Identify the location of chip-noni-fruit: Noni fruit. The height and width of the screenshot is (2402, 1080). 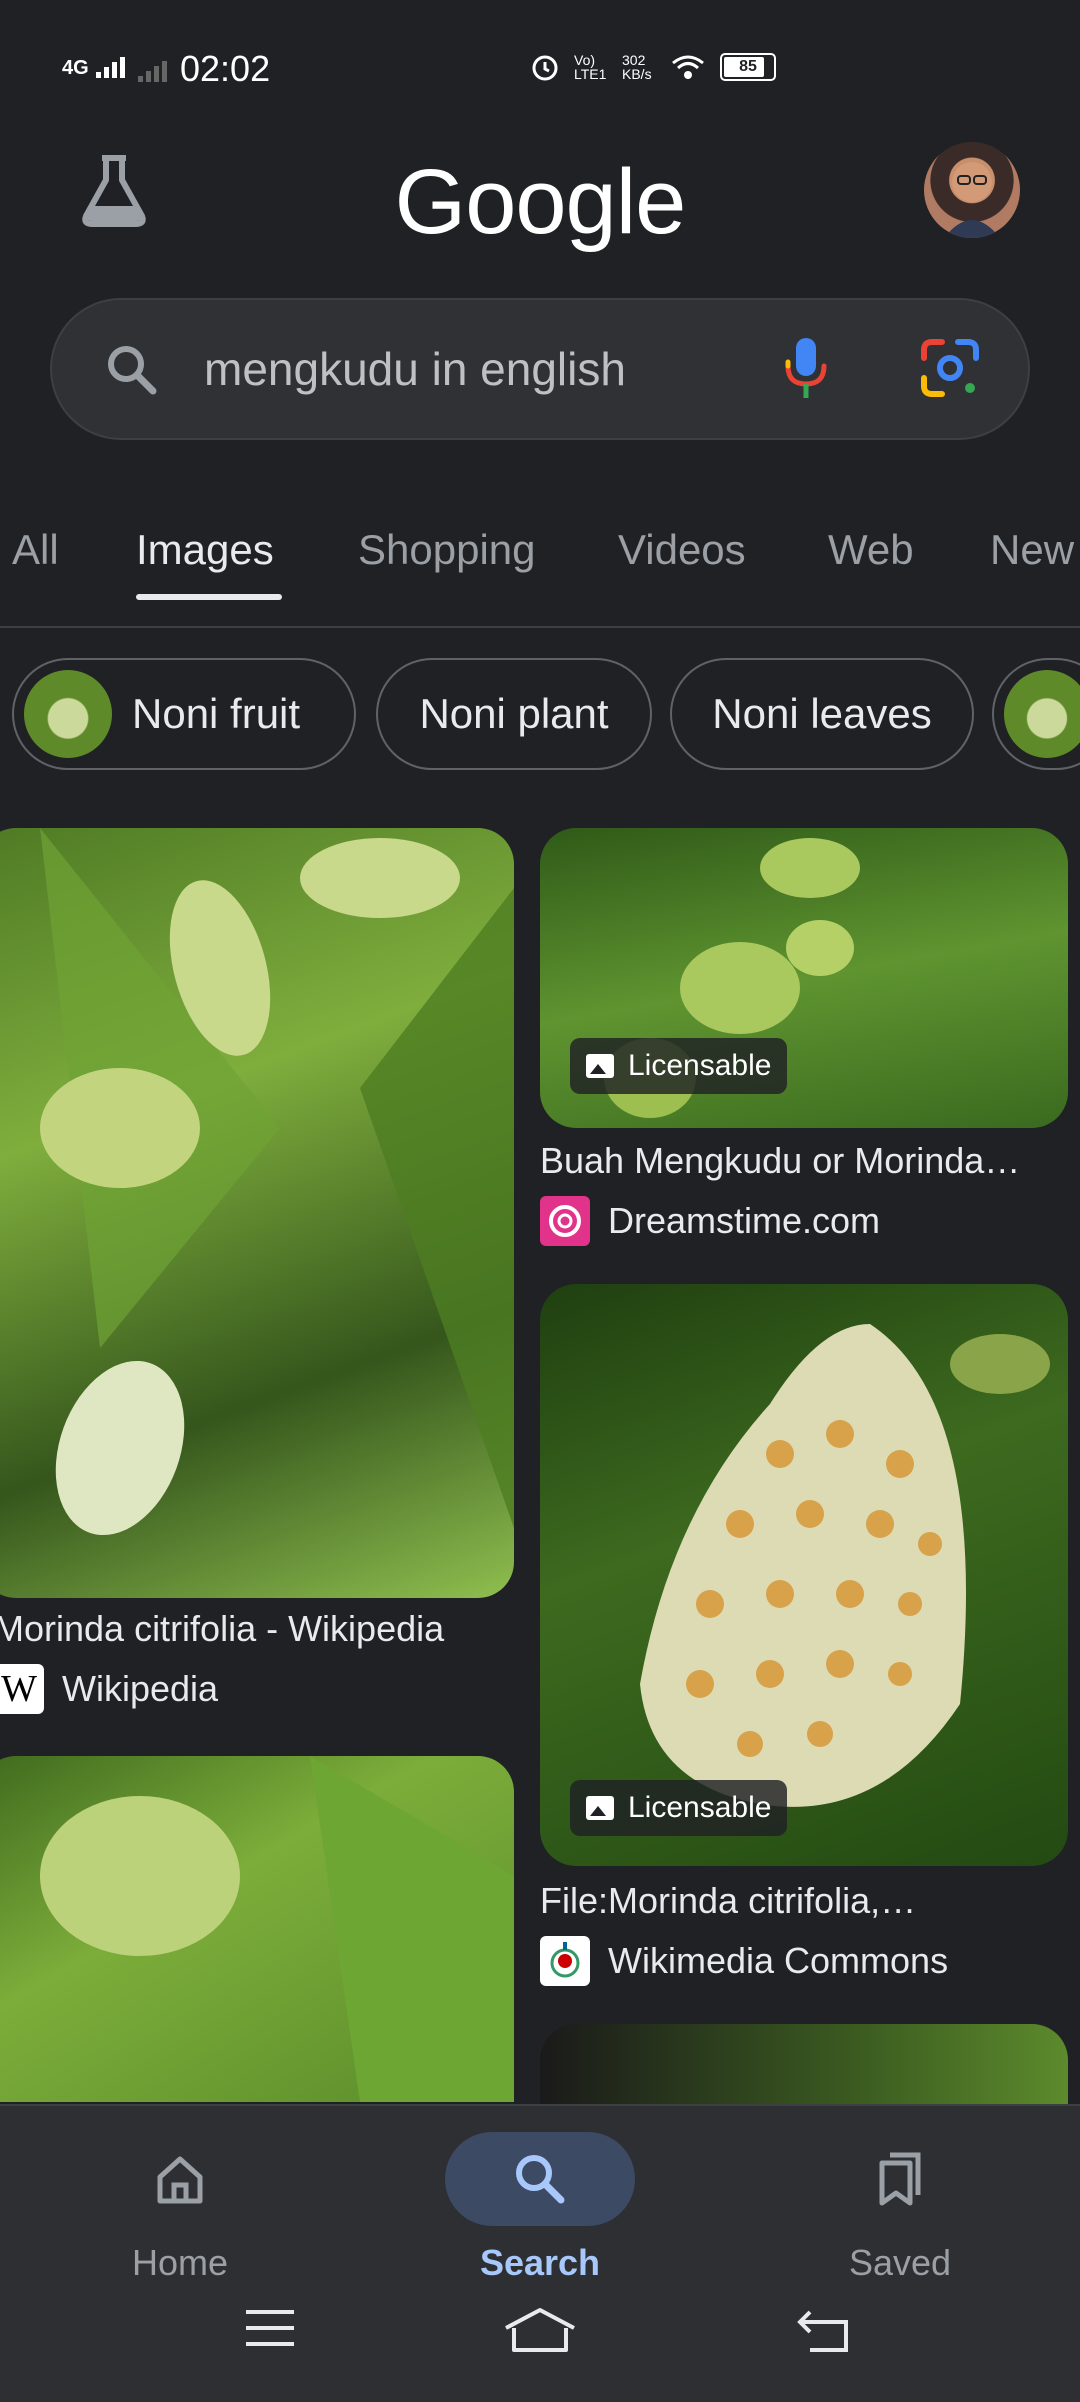
(184, 714).